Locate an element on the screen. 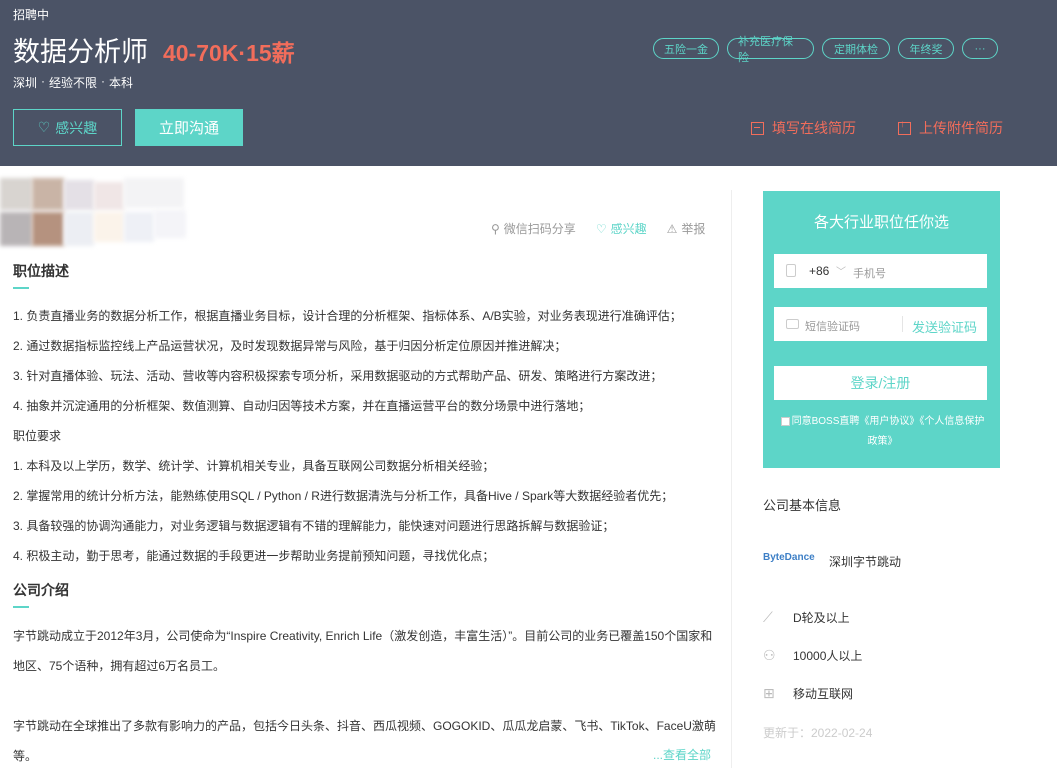 The width and height of the screenshot is (1057, 768). share-label: 微信扫码分享 is located at coordinates (539, 229).